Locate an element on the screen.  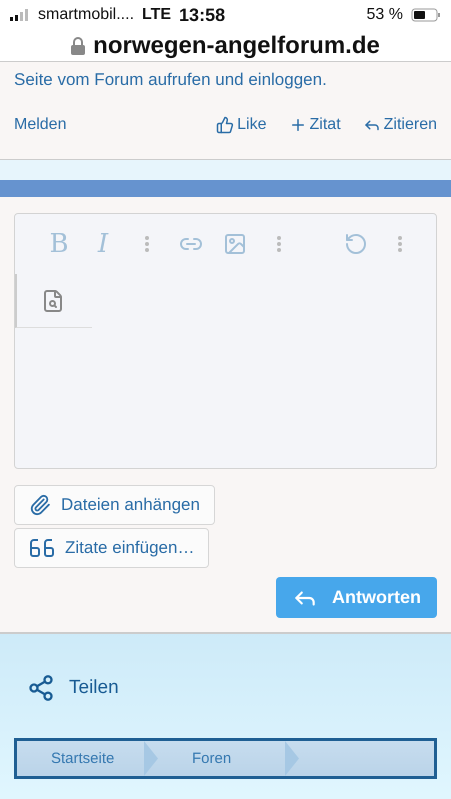
breadcrumb-link: Startseite is located at coordinates (80, 758).